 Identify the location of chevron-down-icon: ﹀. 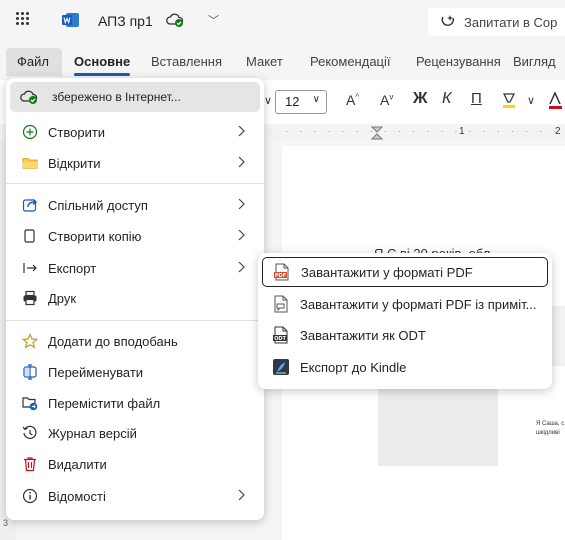
(213, 20).